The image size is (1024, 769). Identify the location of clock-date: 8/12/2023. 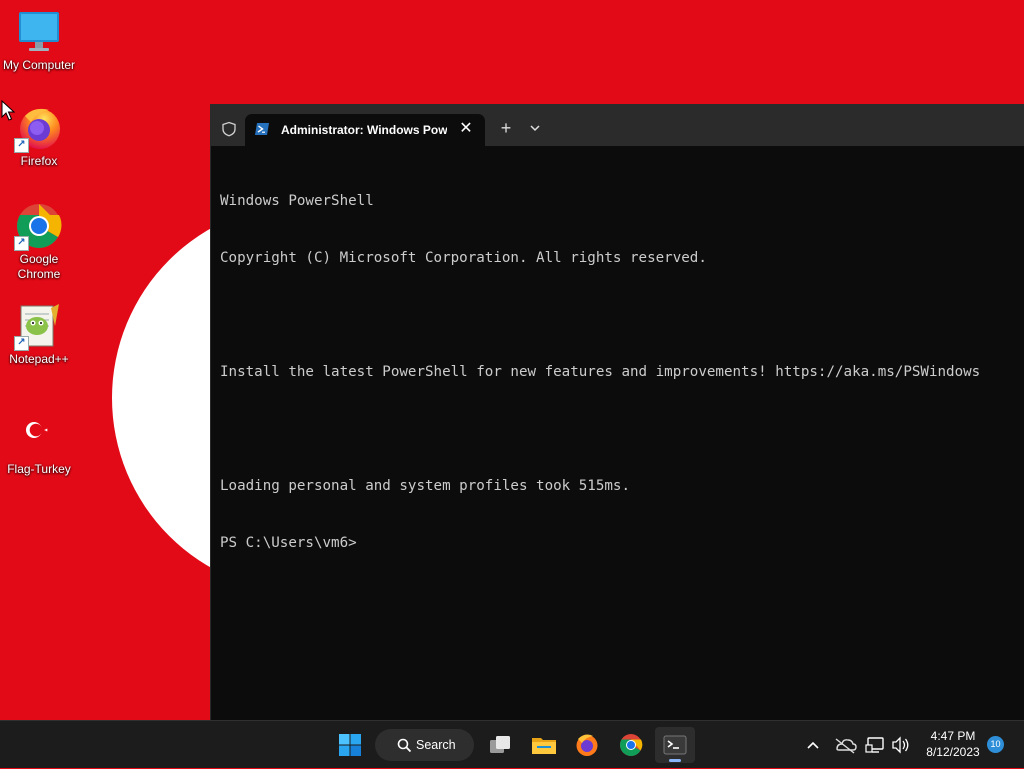
(953, 752).